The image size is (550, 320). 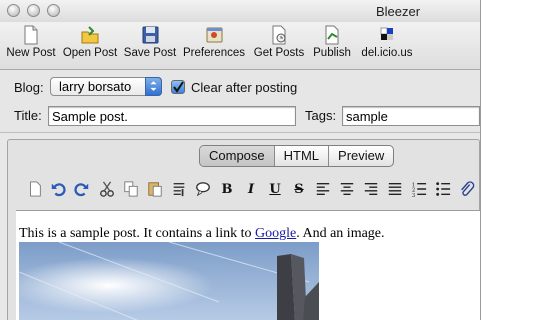 I want to click on get-posts-icon, so click(x=279, y=35).